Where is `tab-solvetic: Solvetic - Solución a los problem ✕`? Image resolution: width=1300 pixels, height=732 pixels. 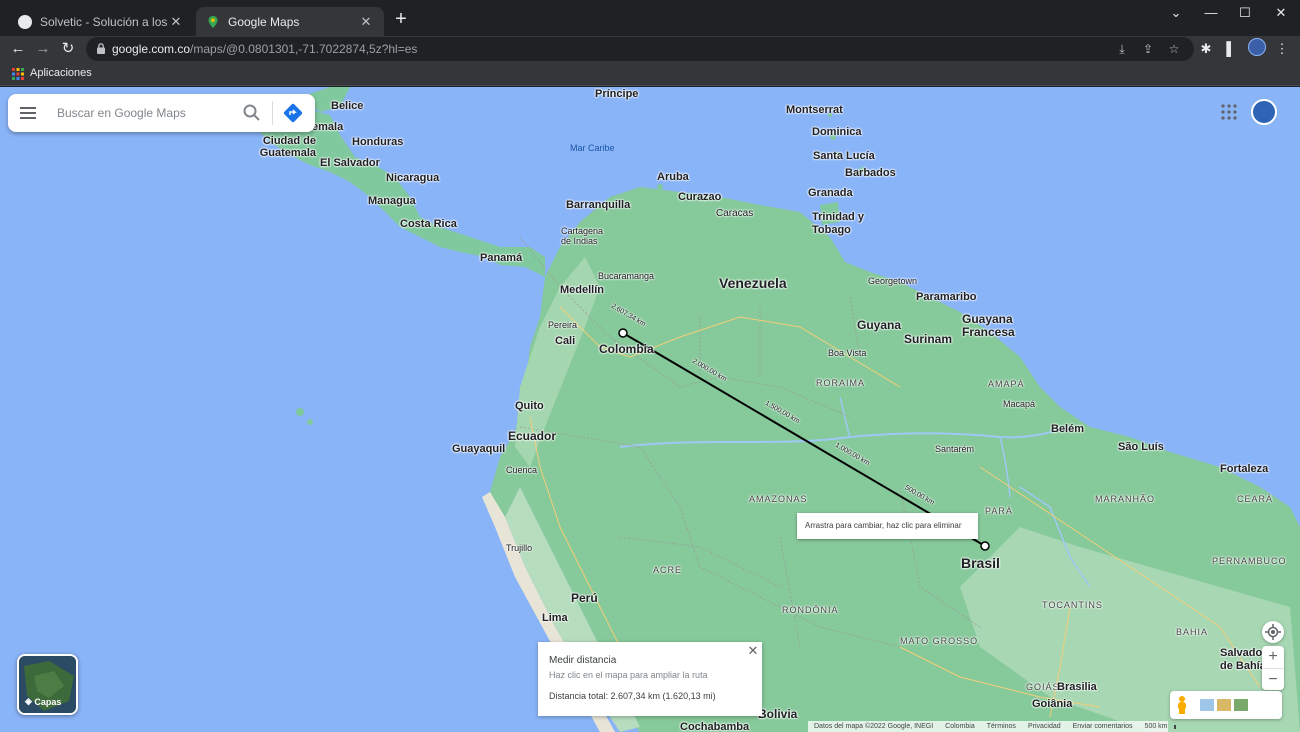 tab-solvetic: Solvetic - Solución a los problem ✕ is located at coordinates (101, 21).